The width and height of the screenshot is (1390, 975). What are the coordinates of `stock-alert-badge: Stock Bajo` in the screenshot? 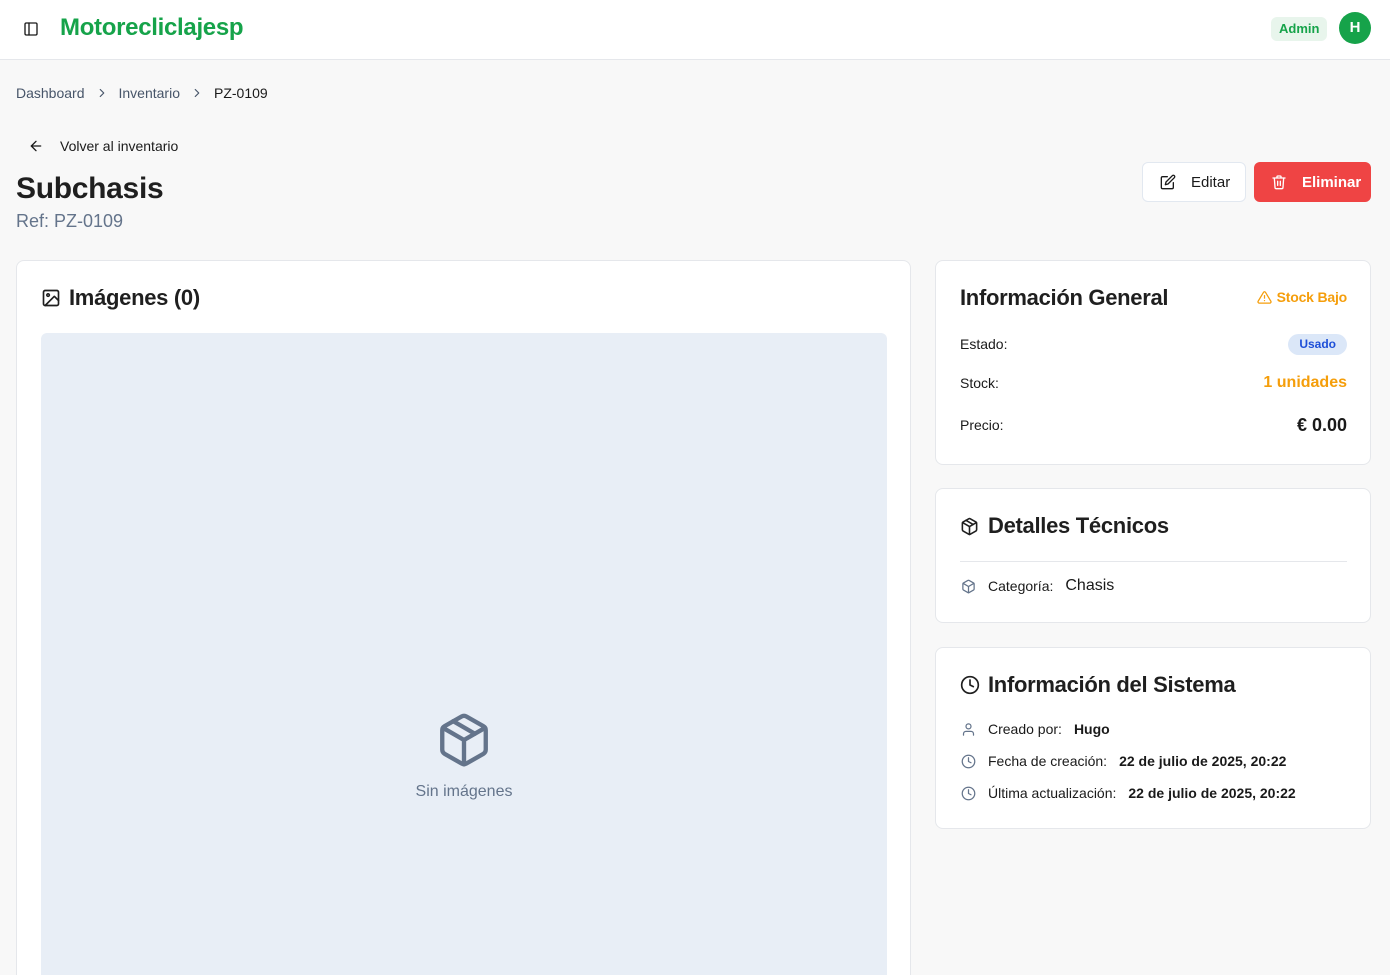 It's located at (1302, 297).